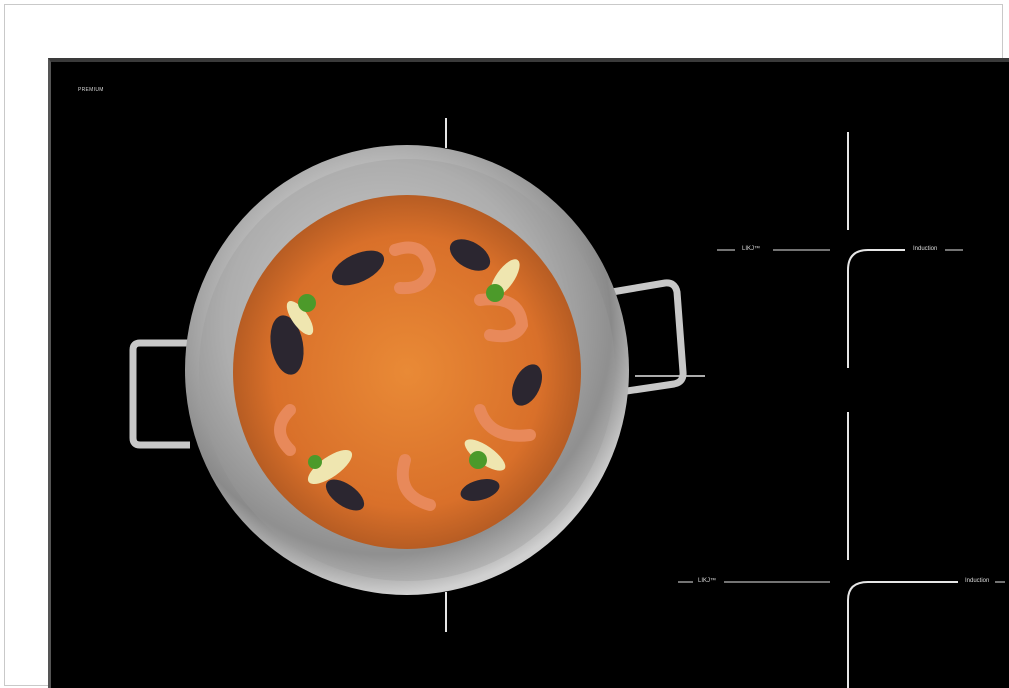 This screenshot has height=688, width=1009. Describe the element at coordinates (707, 581) in the screenshot. I see `zone-label-bottom-left: LIKJ™` at that location.